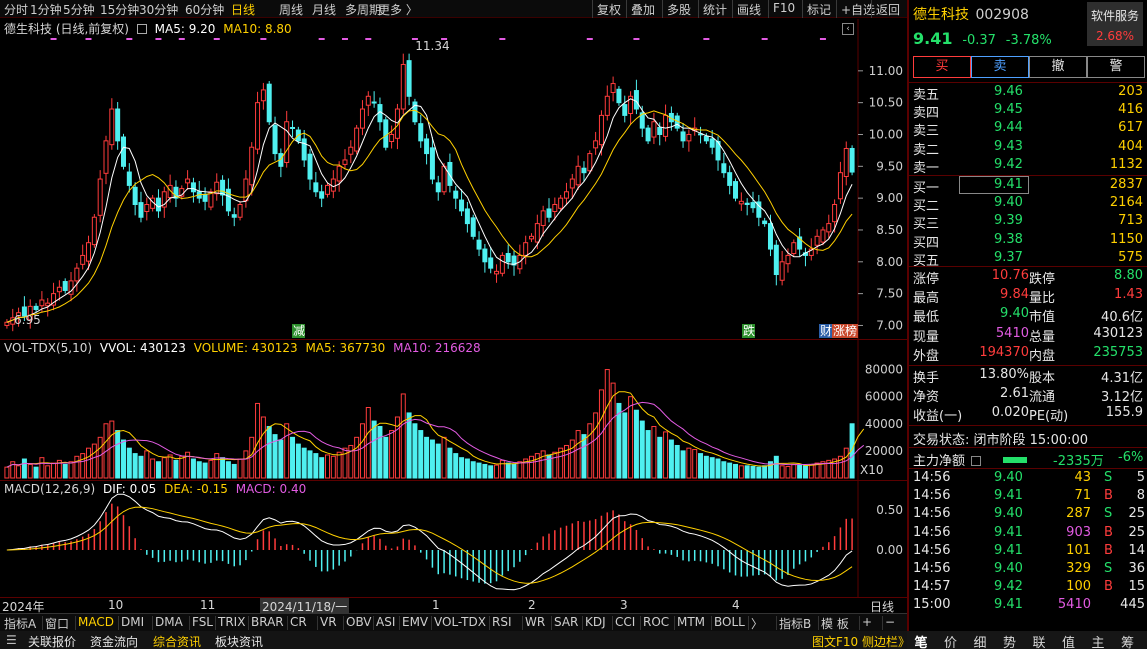 The width and height of the screenshot is (1147, 649). Describe the element at coordinates (625, 622) in the screenshot. I see `indicator-tab-18: CCI` at that location.